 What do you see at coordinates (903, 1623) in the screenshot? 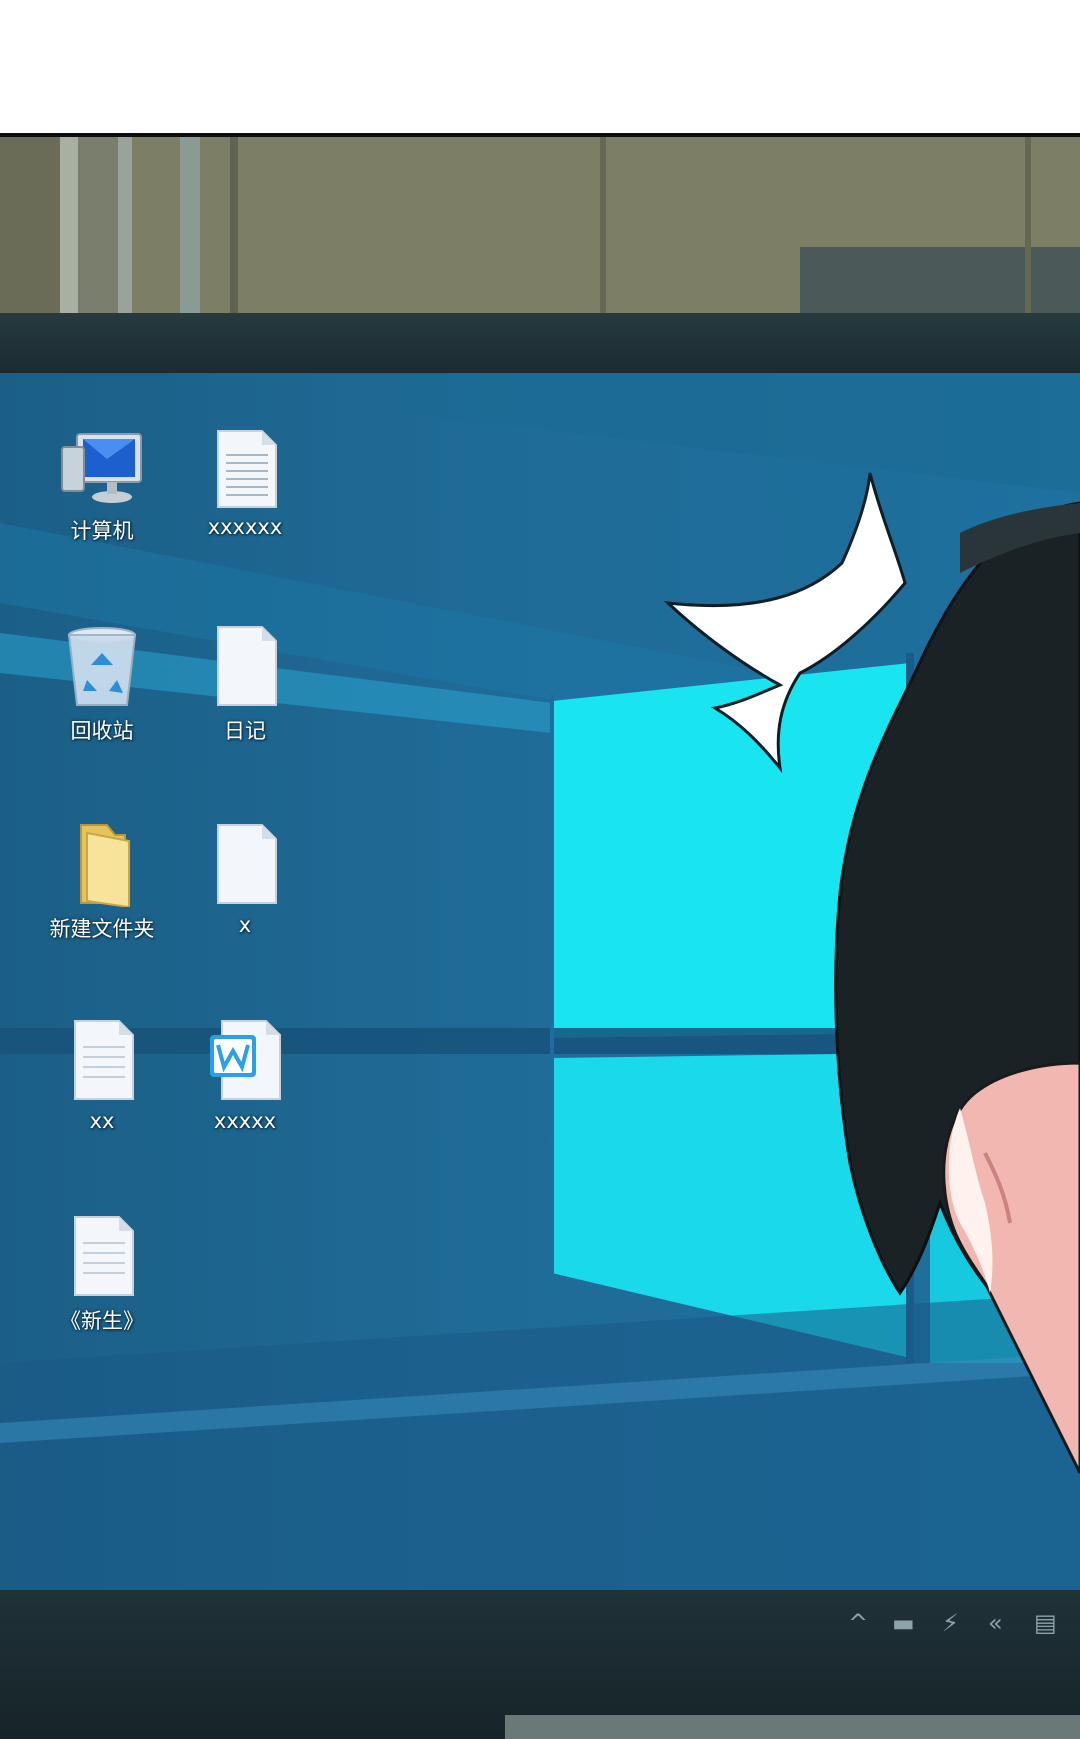
I see `keyboard-icon: ▬` at bounding box center [903, 1623].